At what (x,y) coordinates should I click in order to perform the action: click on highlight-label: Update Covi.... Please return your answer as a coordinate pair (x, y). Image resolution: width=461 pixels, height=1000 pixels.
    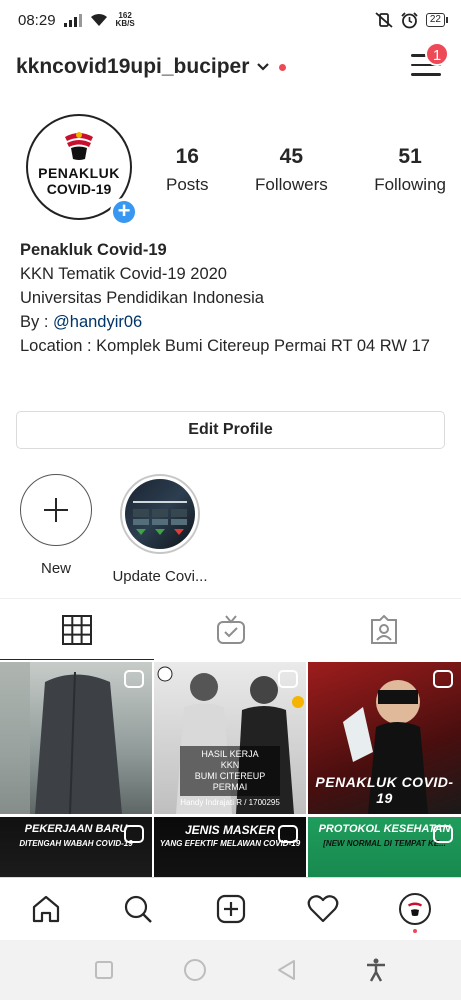
    Looking at the image, I should click on (160, 576).